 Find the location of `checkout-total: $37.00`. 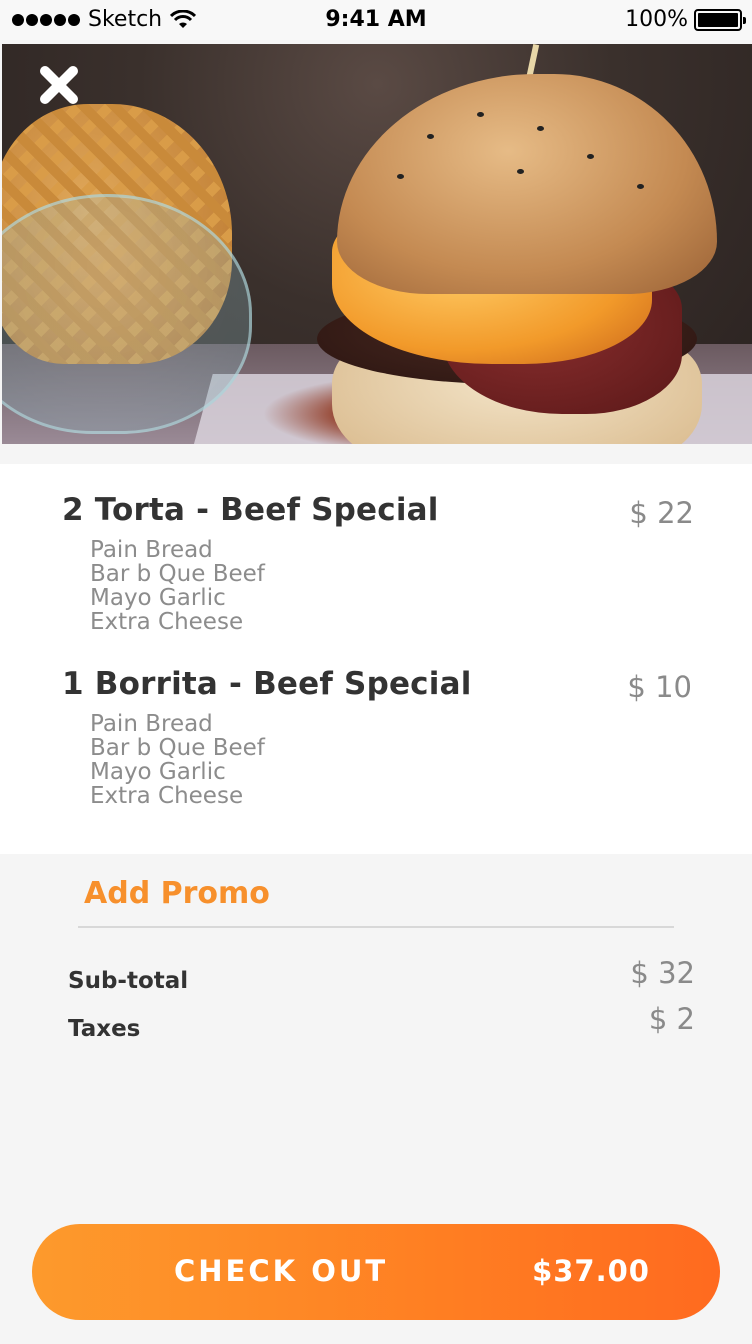

checkout-total: $37.00 is located at coordinates (591, 1271).